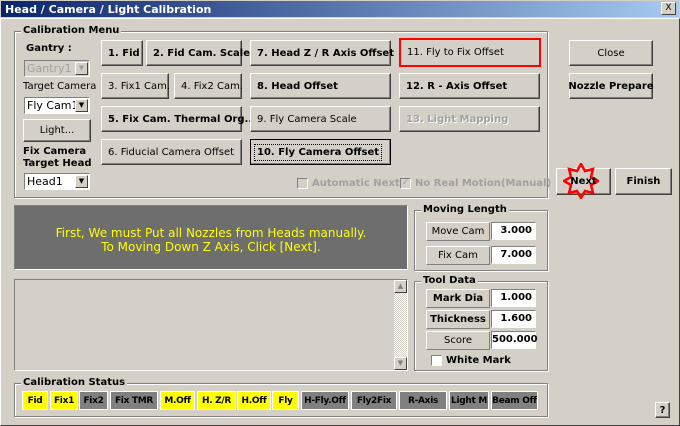  What do you see at coordinates (662, 410) in the screenshot?
I see `help-button: ?` at bounding box center [662, 410].